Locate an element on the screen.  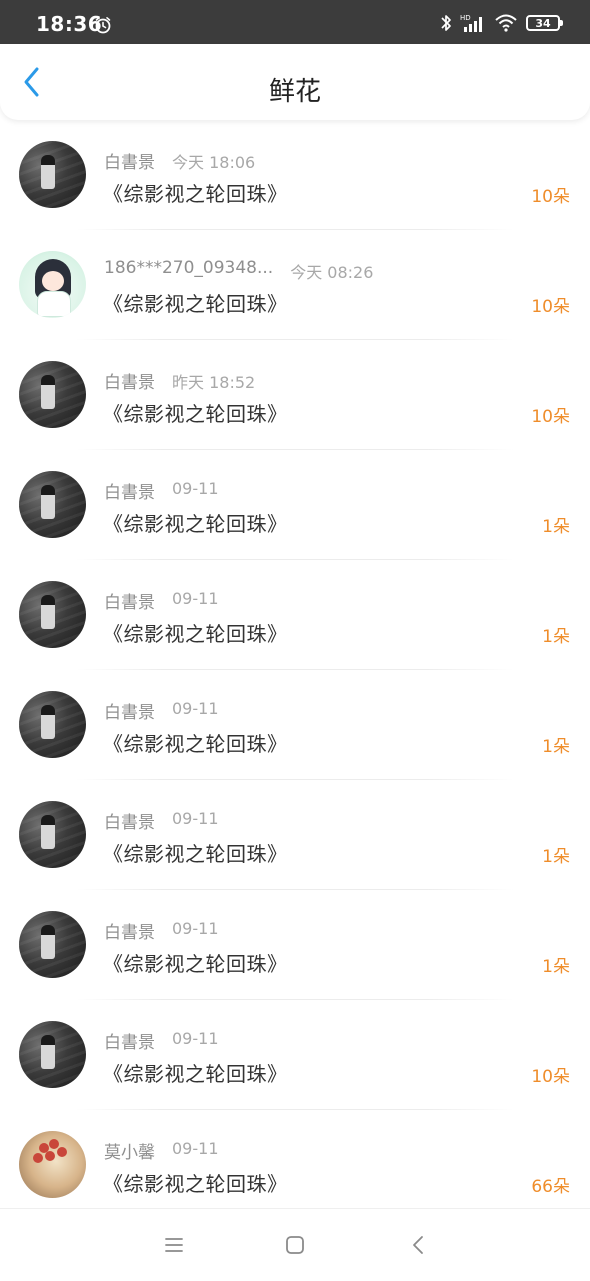
wifi-icon is located at coordinates (506, 23).